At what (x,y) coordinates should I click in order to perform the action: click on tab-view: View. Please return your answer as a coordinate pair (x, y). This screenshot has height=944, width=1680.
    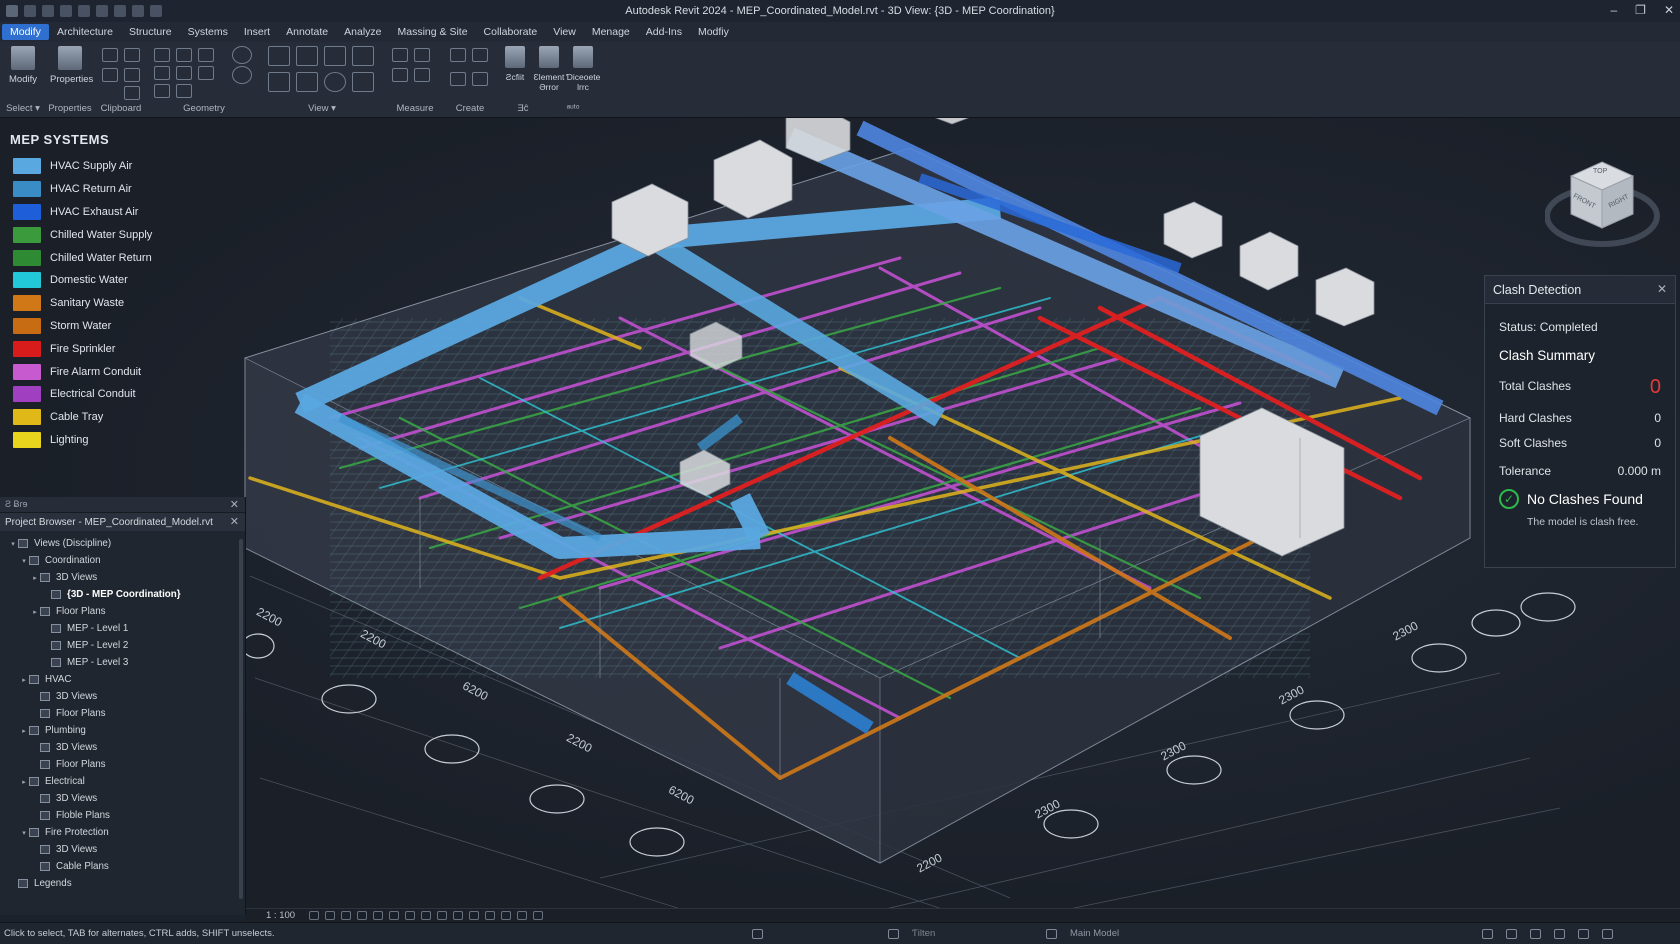
    Looking at the image, I should click on (564, 32).